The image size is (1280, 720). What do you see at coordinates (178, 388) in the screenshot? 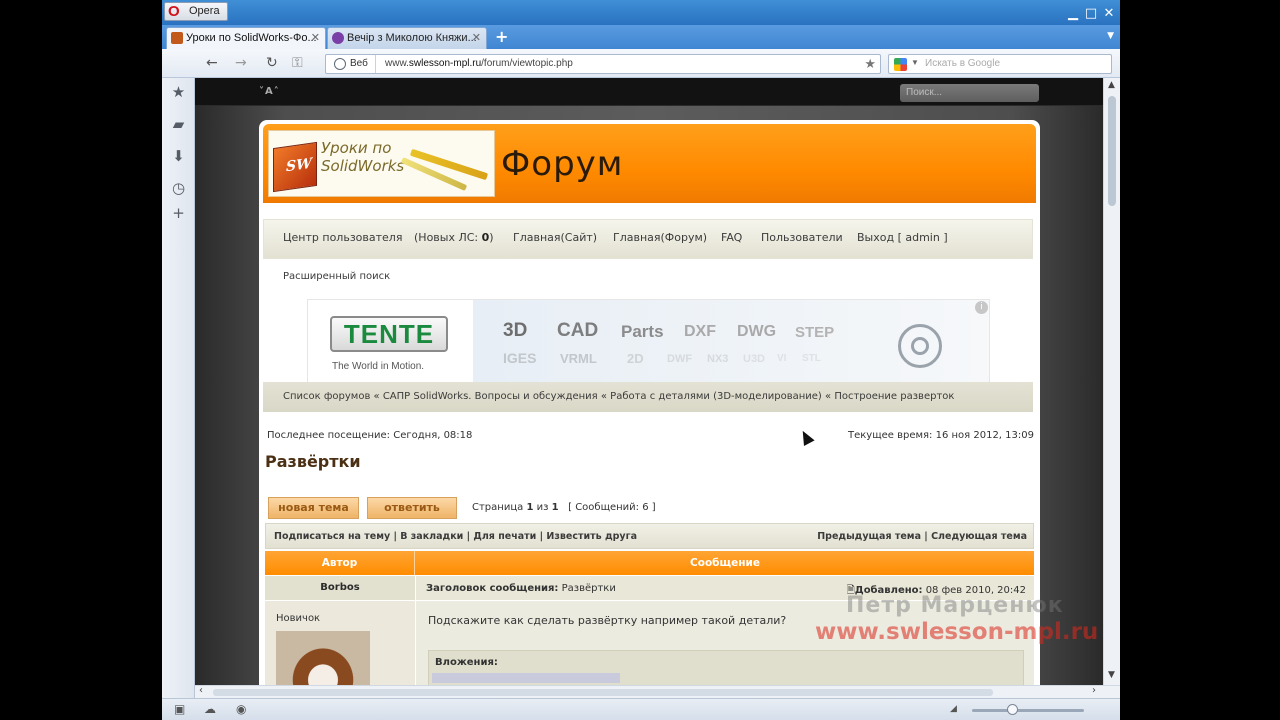
I see `side-panel: ★ ▰ ⬇ ◷ +` at bounding box center [178, 388].